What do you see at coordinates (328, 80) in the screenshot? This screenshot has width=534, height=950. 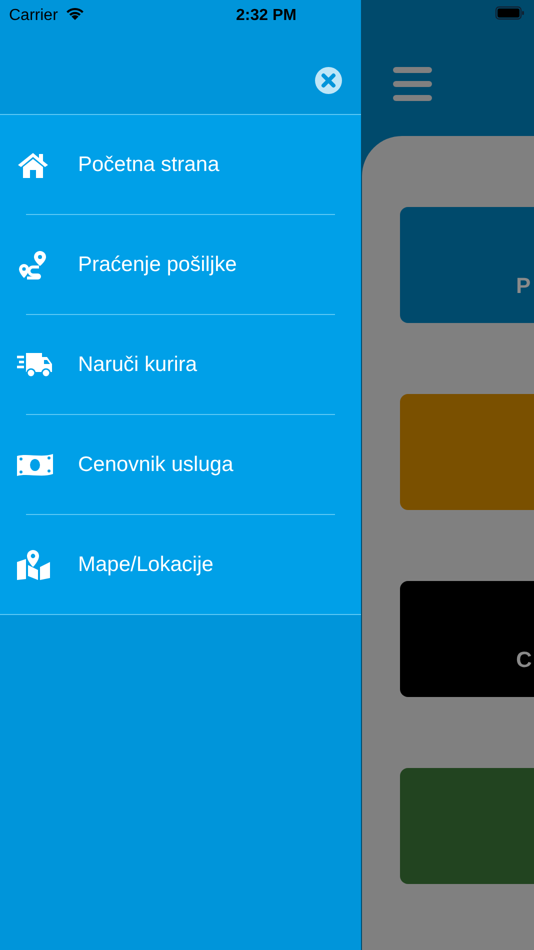 I see `close-icon` at bounding box center [328, 80].